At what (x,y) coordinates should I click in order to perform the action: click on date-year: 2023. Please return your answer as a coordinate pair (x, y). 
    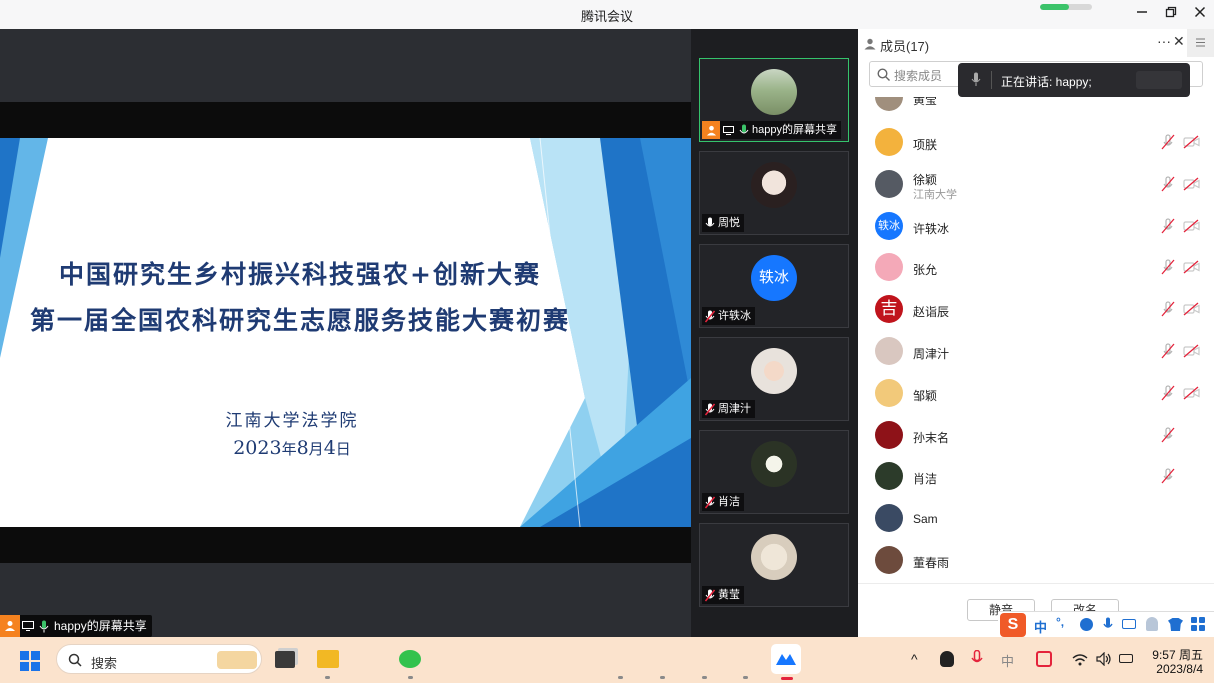
    Looking at the image, I should click on (257, 448).